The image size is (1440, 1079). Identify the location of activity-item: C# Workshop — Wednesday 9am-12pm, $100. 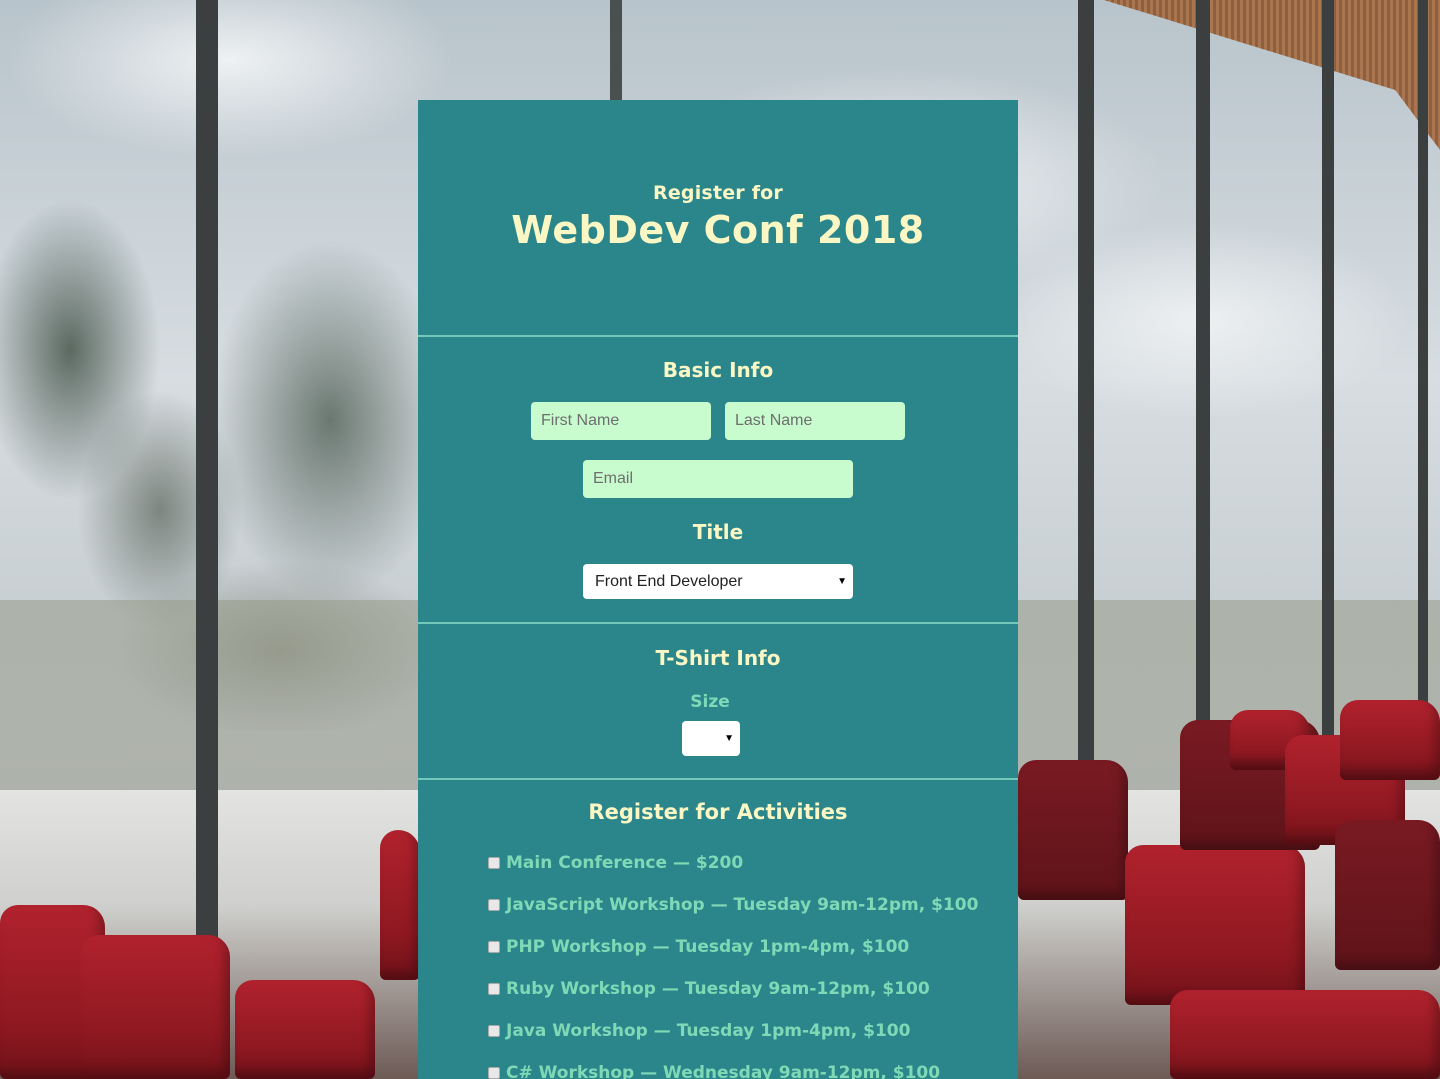
(753, 1065).